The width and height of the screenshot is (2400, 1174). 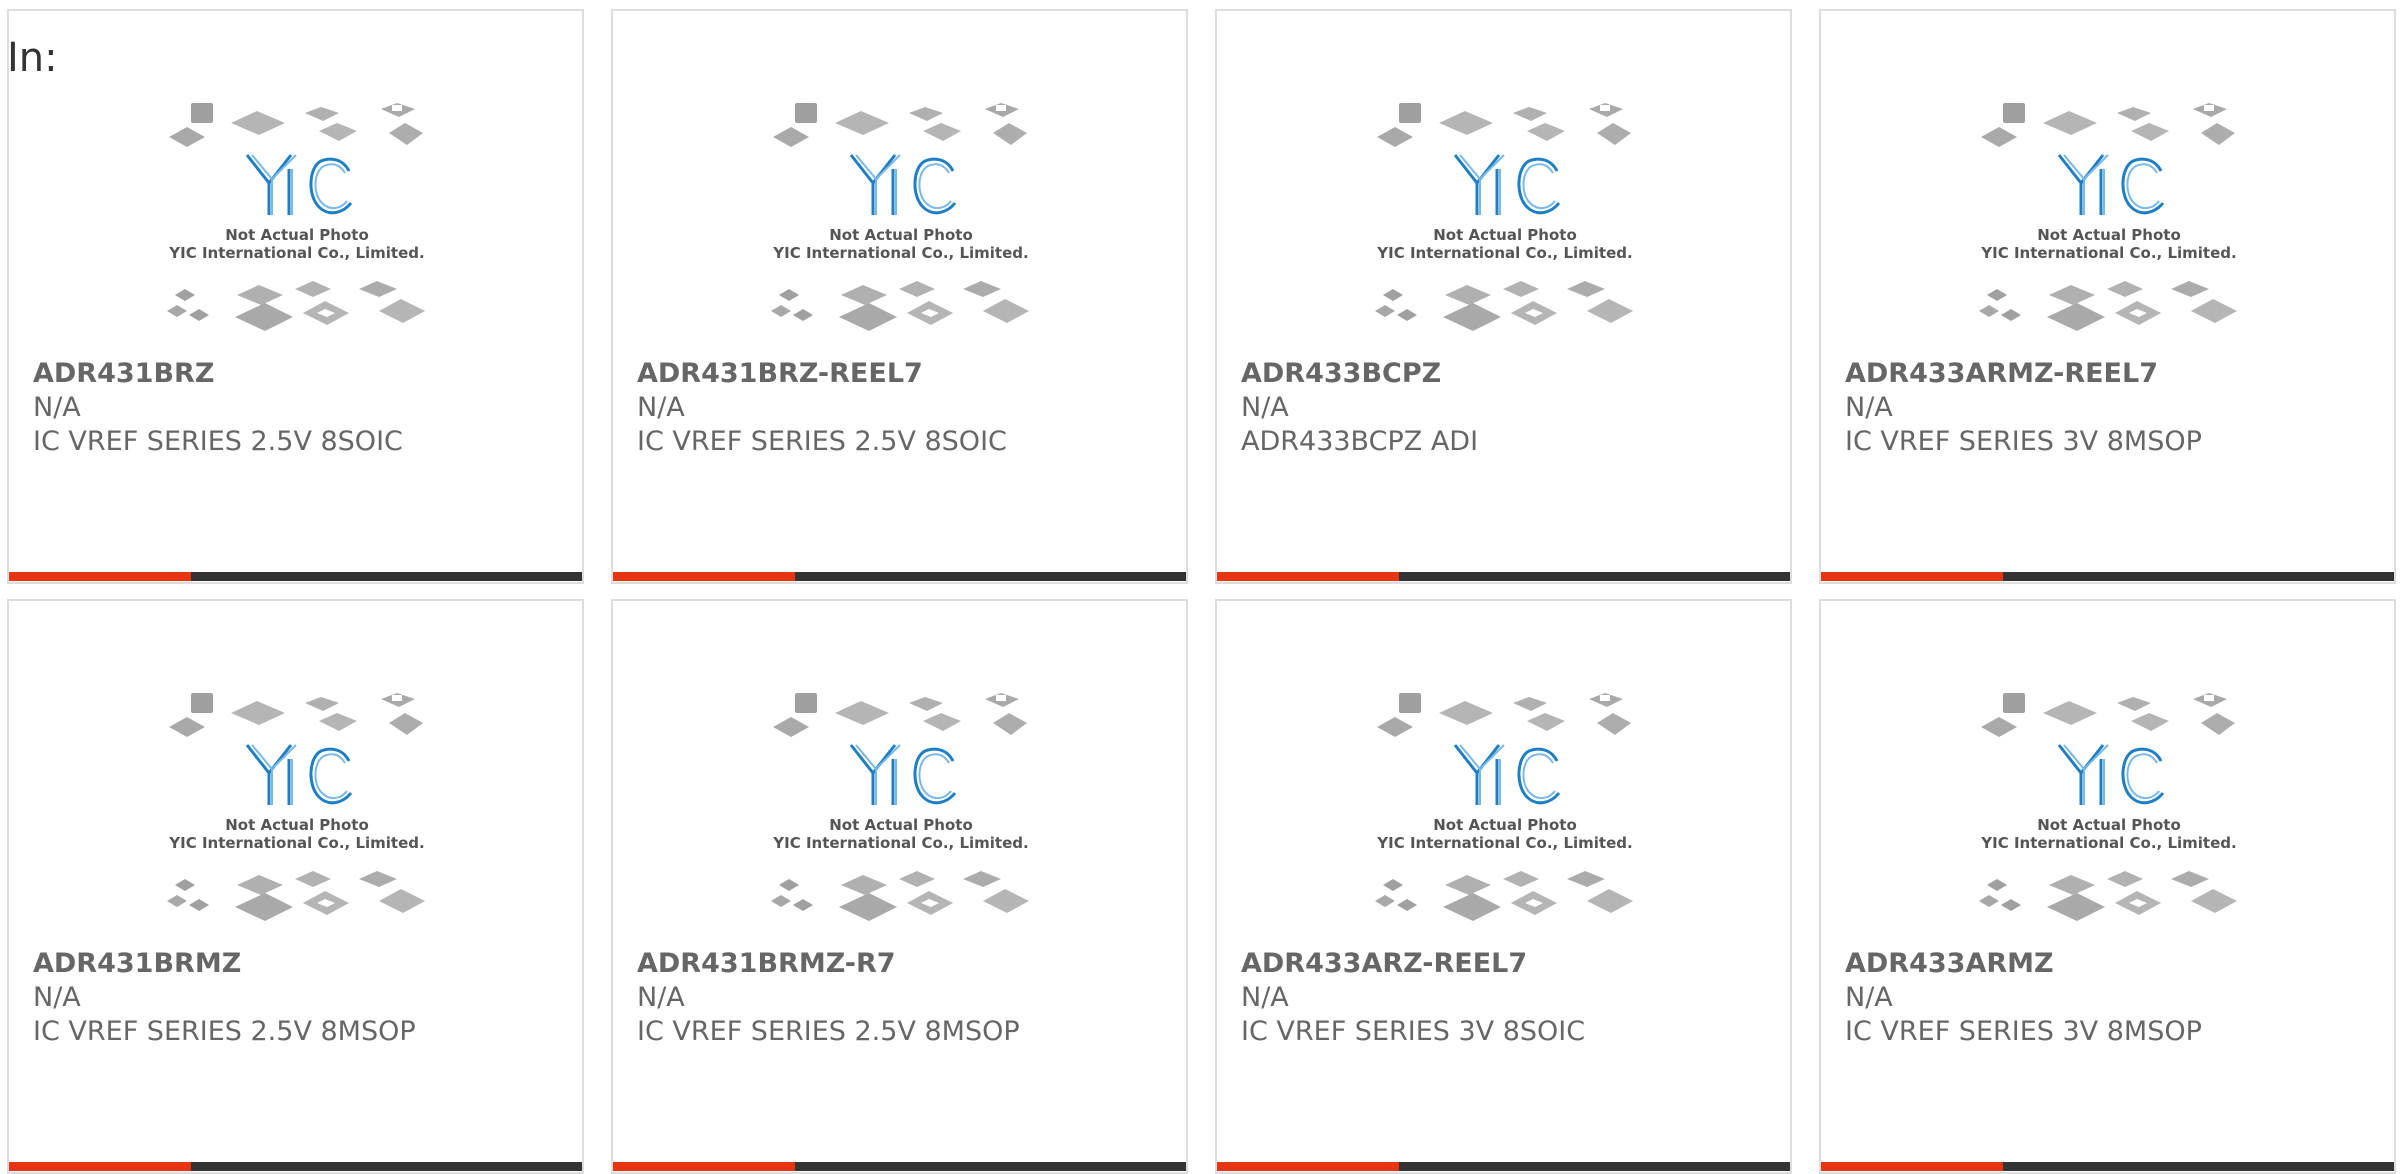 I want to click on part-number: ADR433ARMZ, so click(x=2109, y=964).